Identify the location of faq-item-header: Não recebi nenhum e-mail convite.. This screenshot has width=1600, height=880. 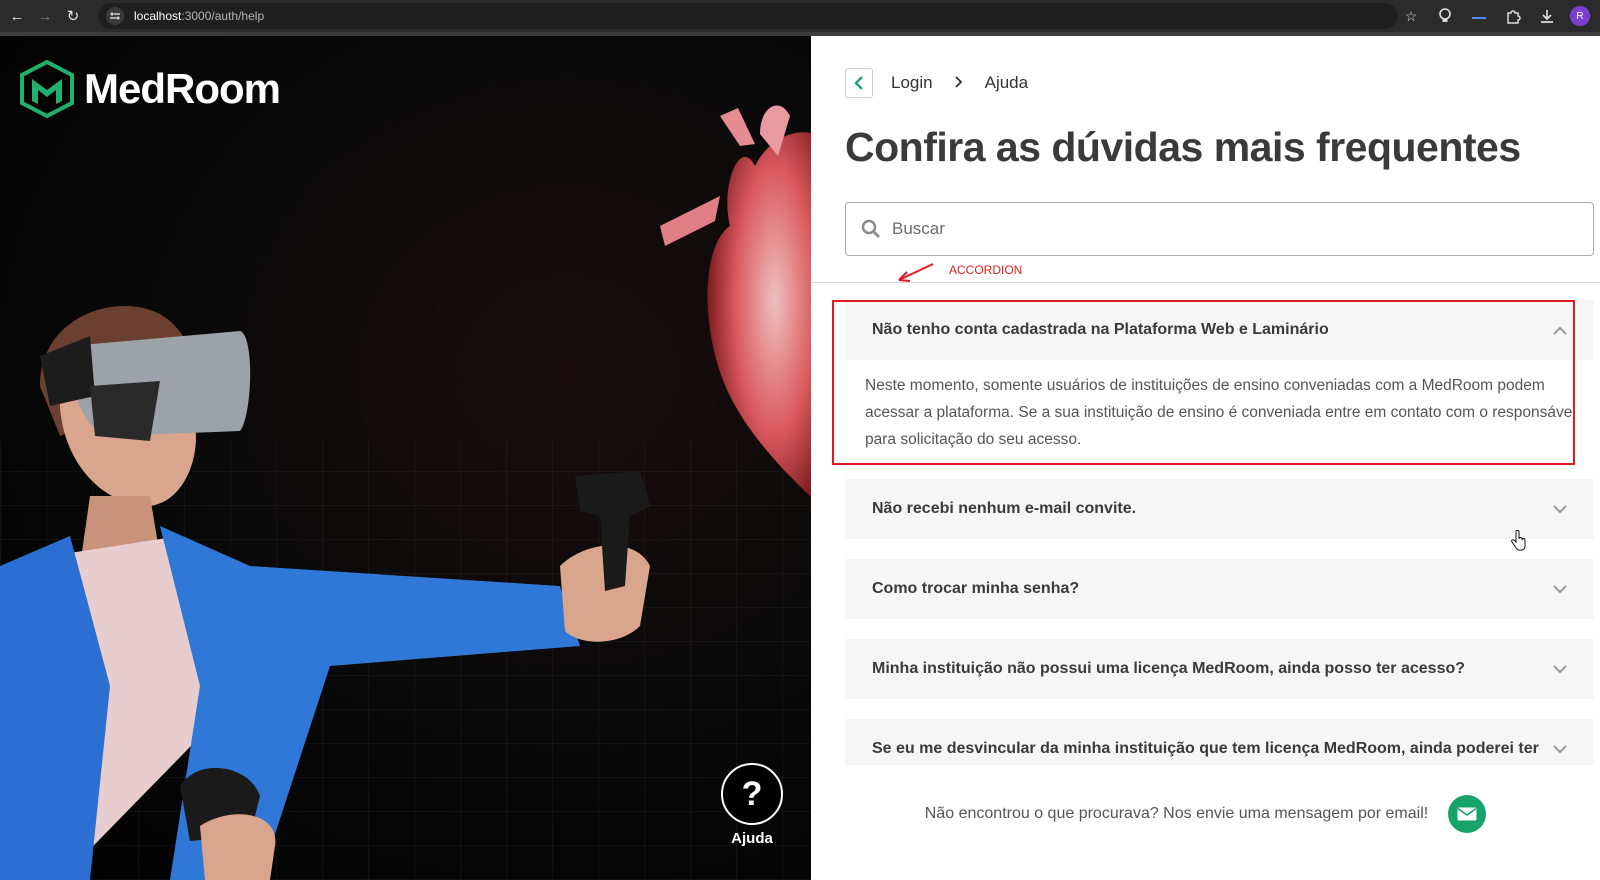
(1219, 509).